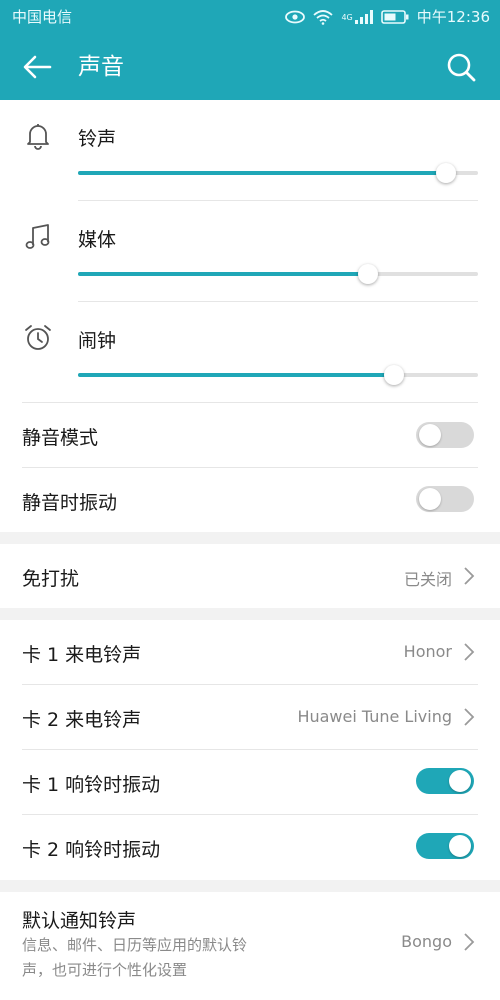  I want to click on silent-mode-toggle, so click(445, 435).